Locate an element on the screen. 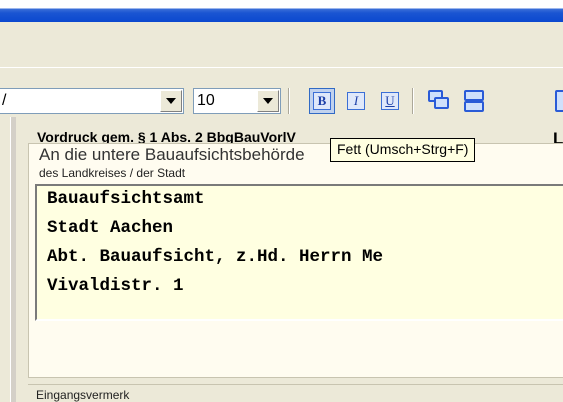 The width and height of the screenshot is (563, 402). italic-icon: I is located at coordinates (356, 101).